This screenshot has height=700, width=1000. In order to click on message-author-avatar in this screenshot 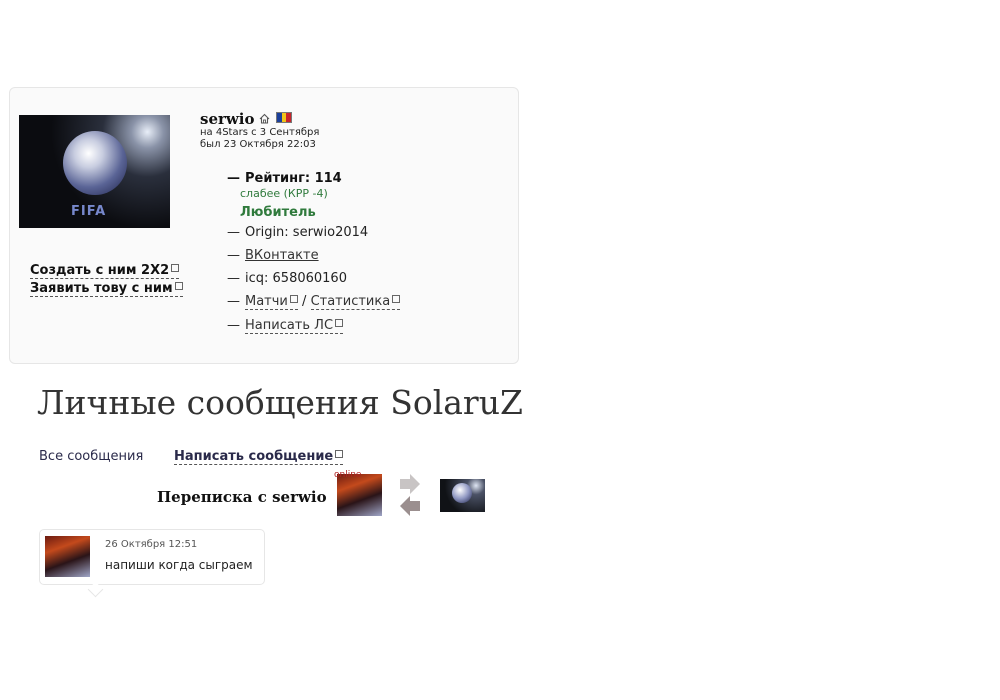, I will do `click(67, 556)`.